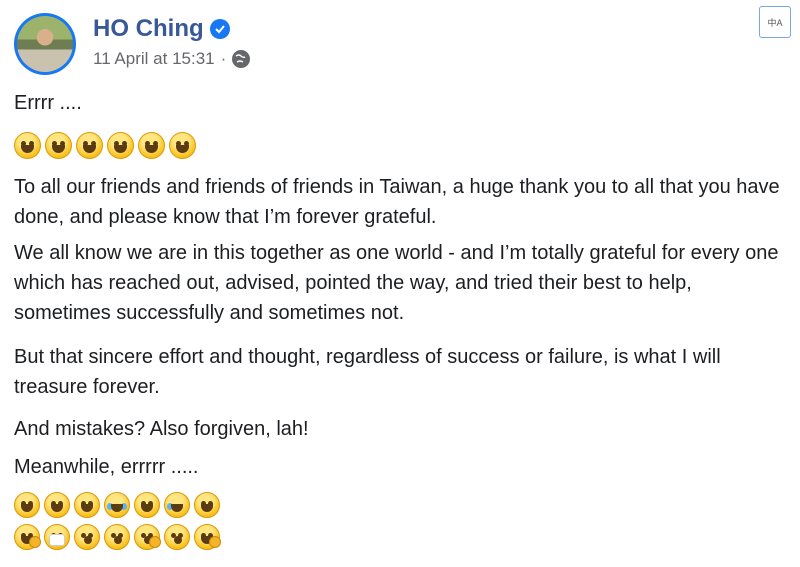 This screenshot has width=800, height=567. What do you see at coordinates (177, 537) in the screenshot?
I see `flushed-emoji-icon` at bounding box center [177, 537].